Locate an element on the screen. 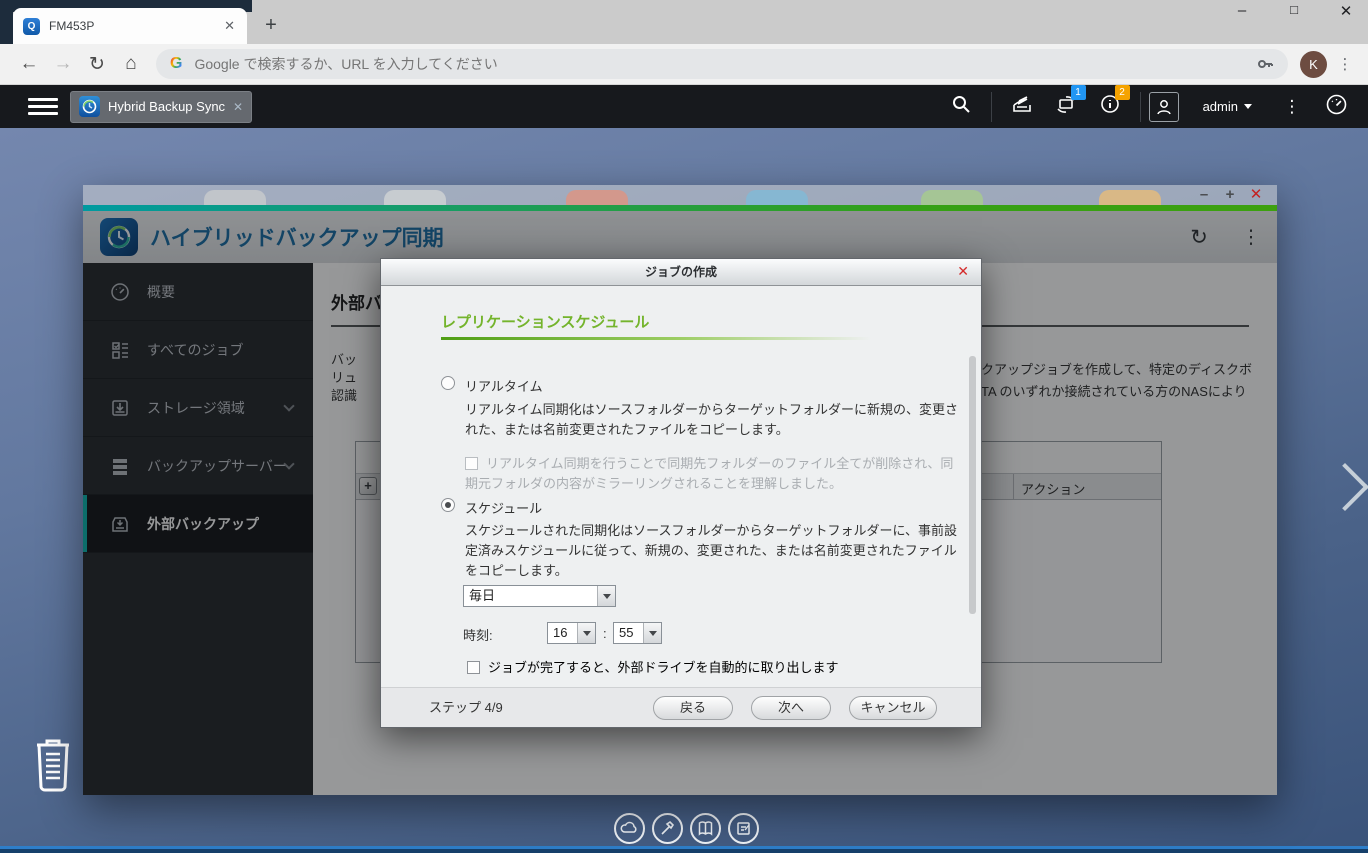 The width and height of the screenshot is (1368, 853). address-bar: G is located at coordinates (722, 64).